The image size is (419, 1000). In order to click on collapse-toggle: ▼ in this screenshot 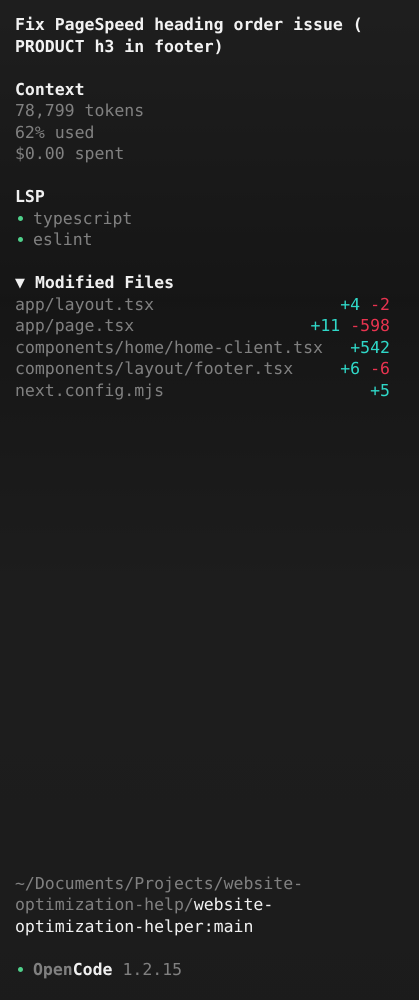, I will do `click(20, 283)`.